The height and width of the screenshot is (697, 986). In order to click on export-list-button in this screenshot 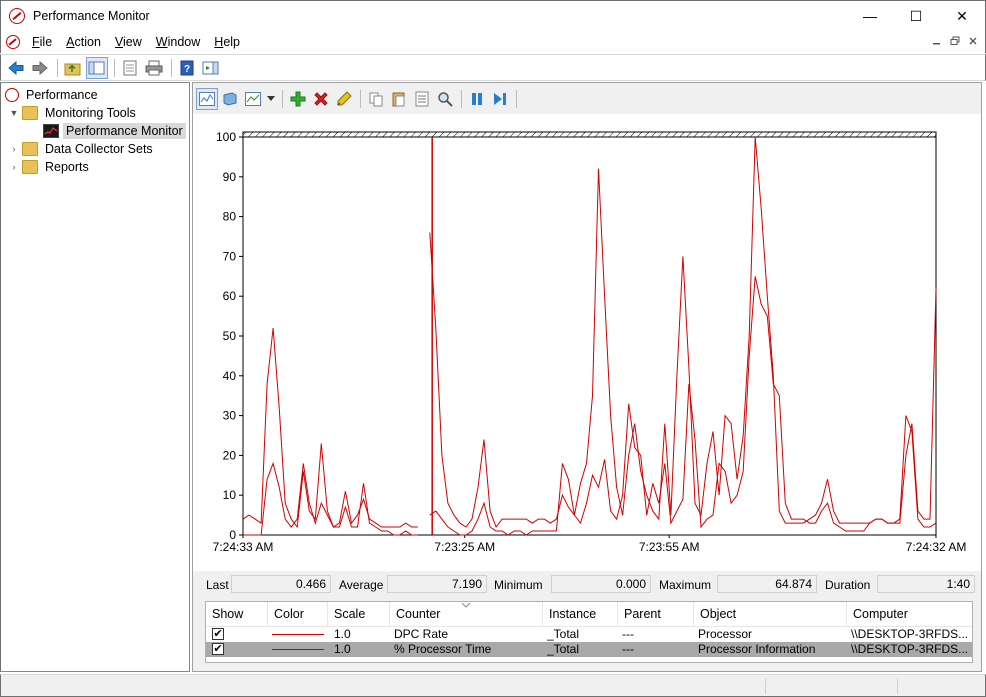, I will do `click(130, 68)`.